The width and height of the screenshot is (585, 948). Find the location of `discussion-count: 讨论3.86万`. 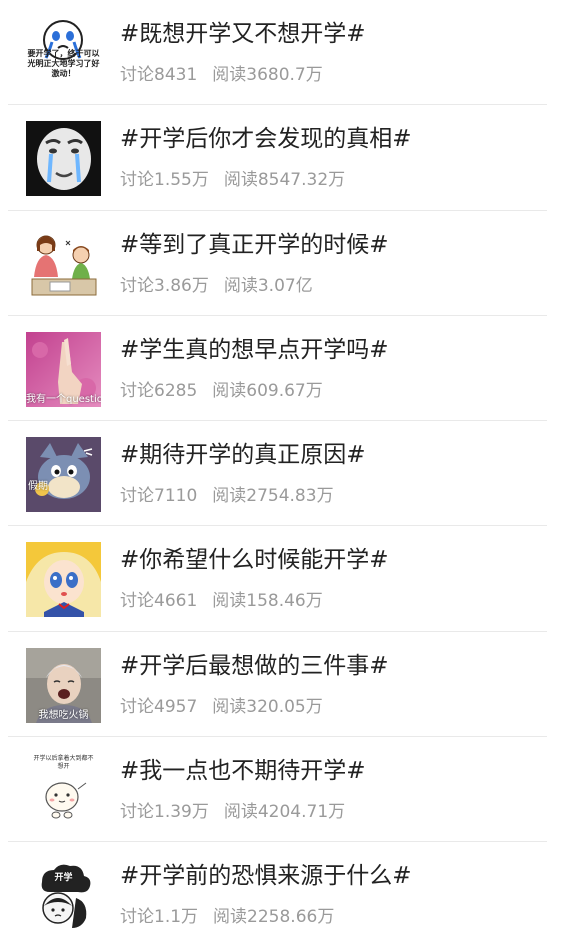

discussion-count: 讨论3.86万 is located at coordinates (164, 285).